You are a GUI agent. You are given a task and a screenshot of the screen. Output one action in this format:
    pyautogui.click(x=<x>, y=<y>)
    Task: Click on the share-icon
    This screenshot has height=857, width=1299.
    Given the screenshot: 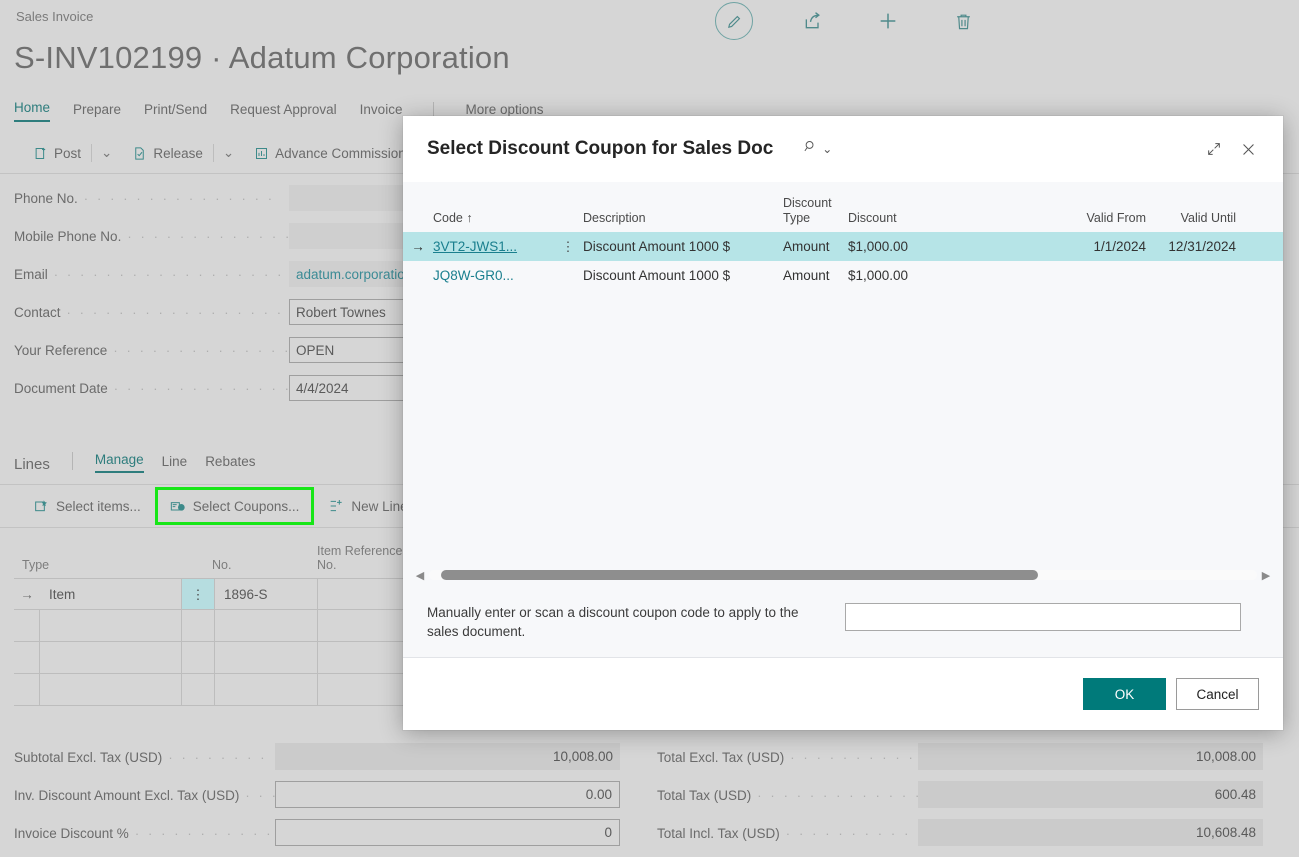 What is the action you would take?
    pyautogui.click(x=813, y=21)
    